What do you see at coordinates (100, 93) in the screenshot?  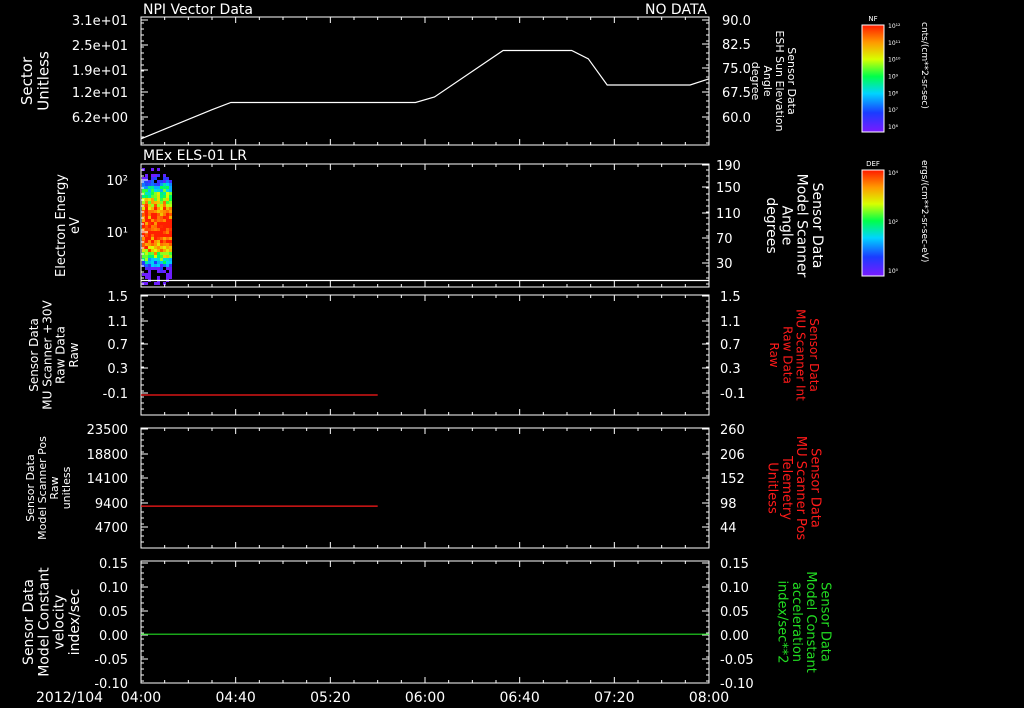 I see `left-tick-label: 1.2e+01` at bounding box center [100, 93].